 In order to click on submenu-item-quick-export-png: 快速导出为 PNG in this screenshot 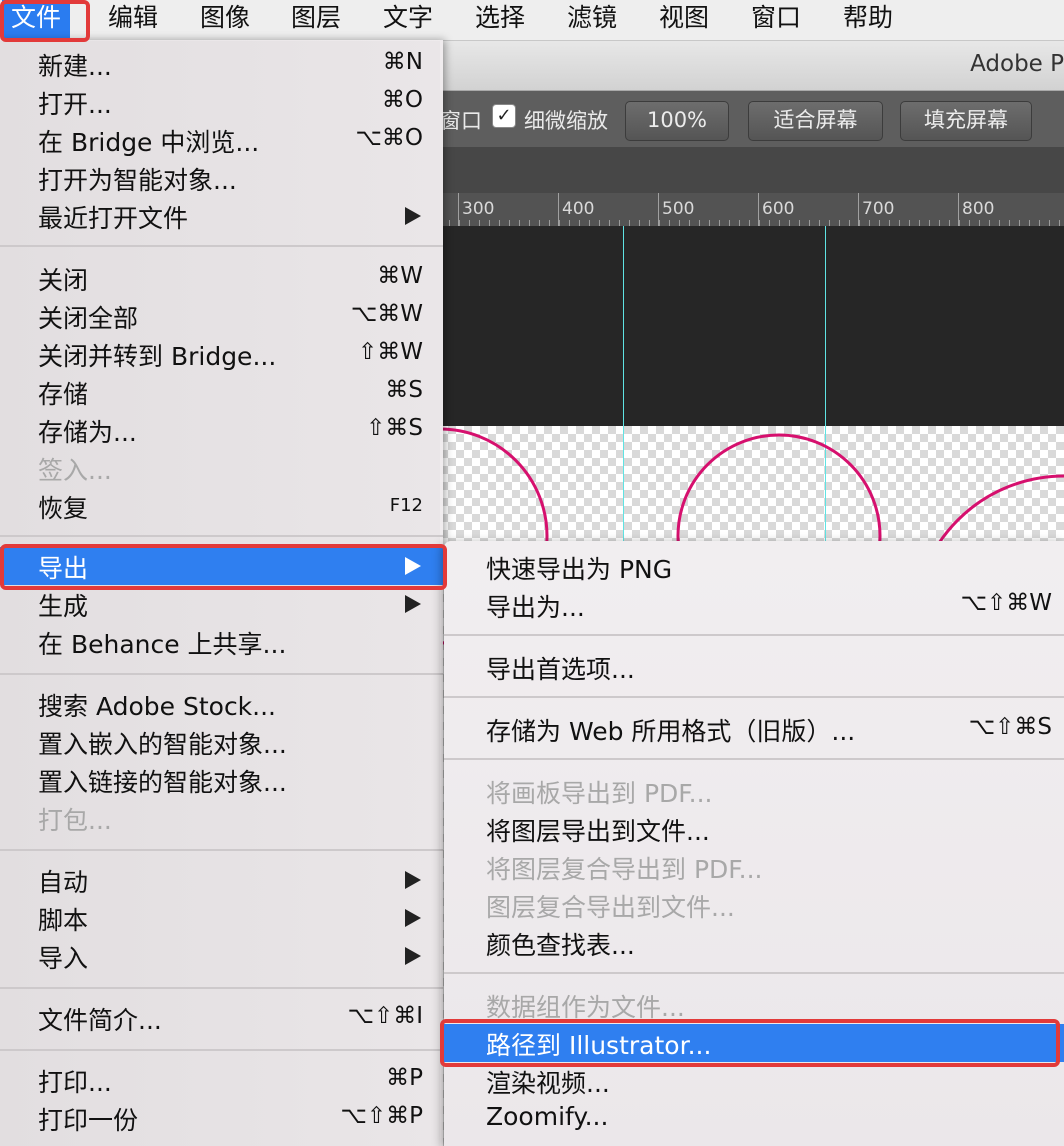, I will do `click(754, 567)`.